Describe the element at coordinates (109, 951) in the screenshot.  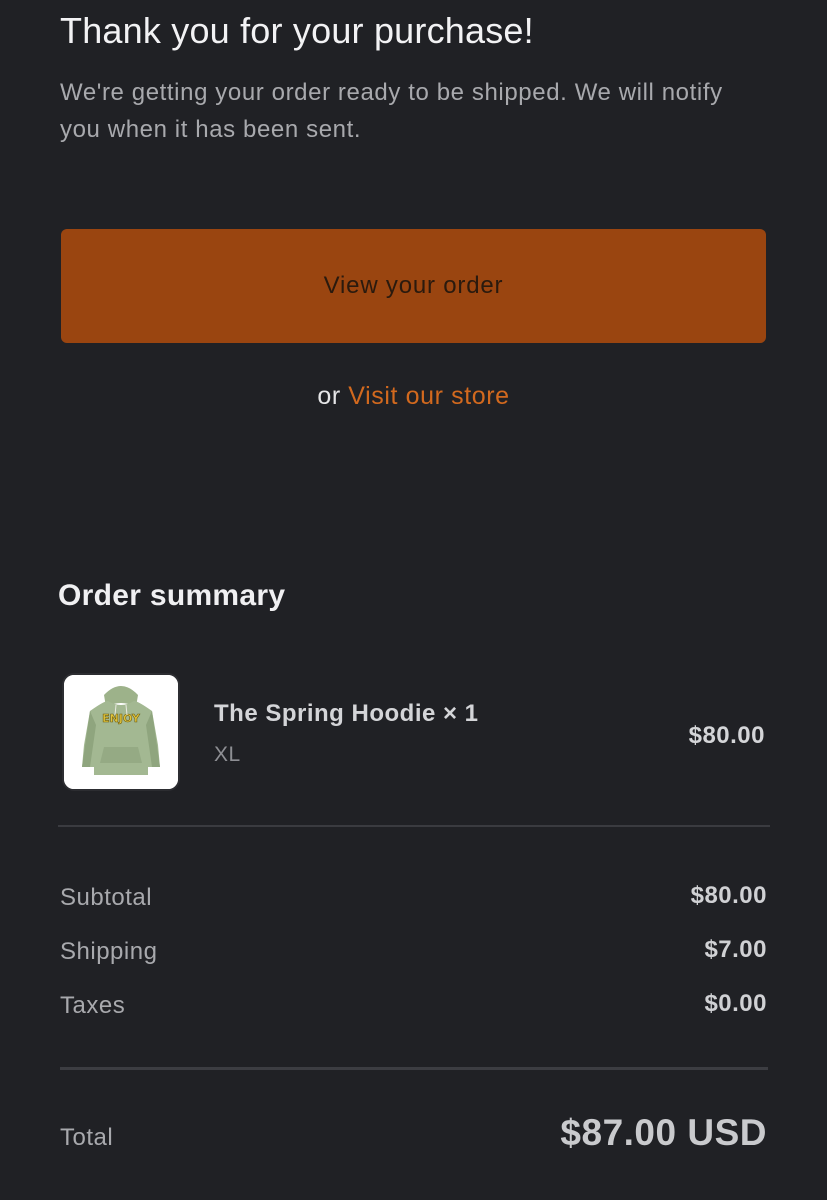
I see `shipping-label: Shipping` at that location.